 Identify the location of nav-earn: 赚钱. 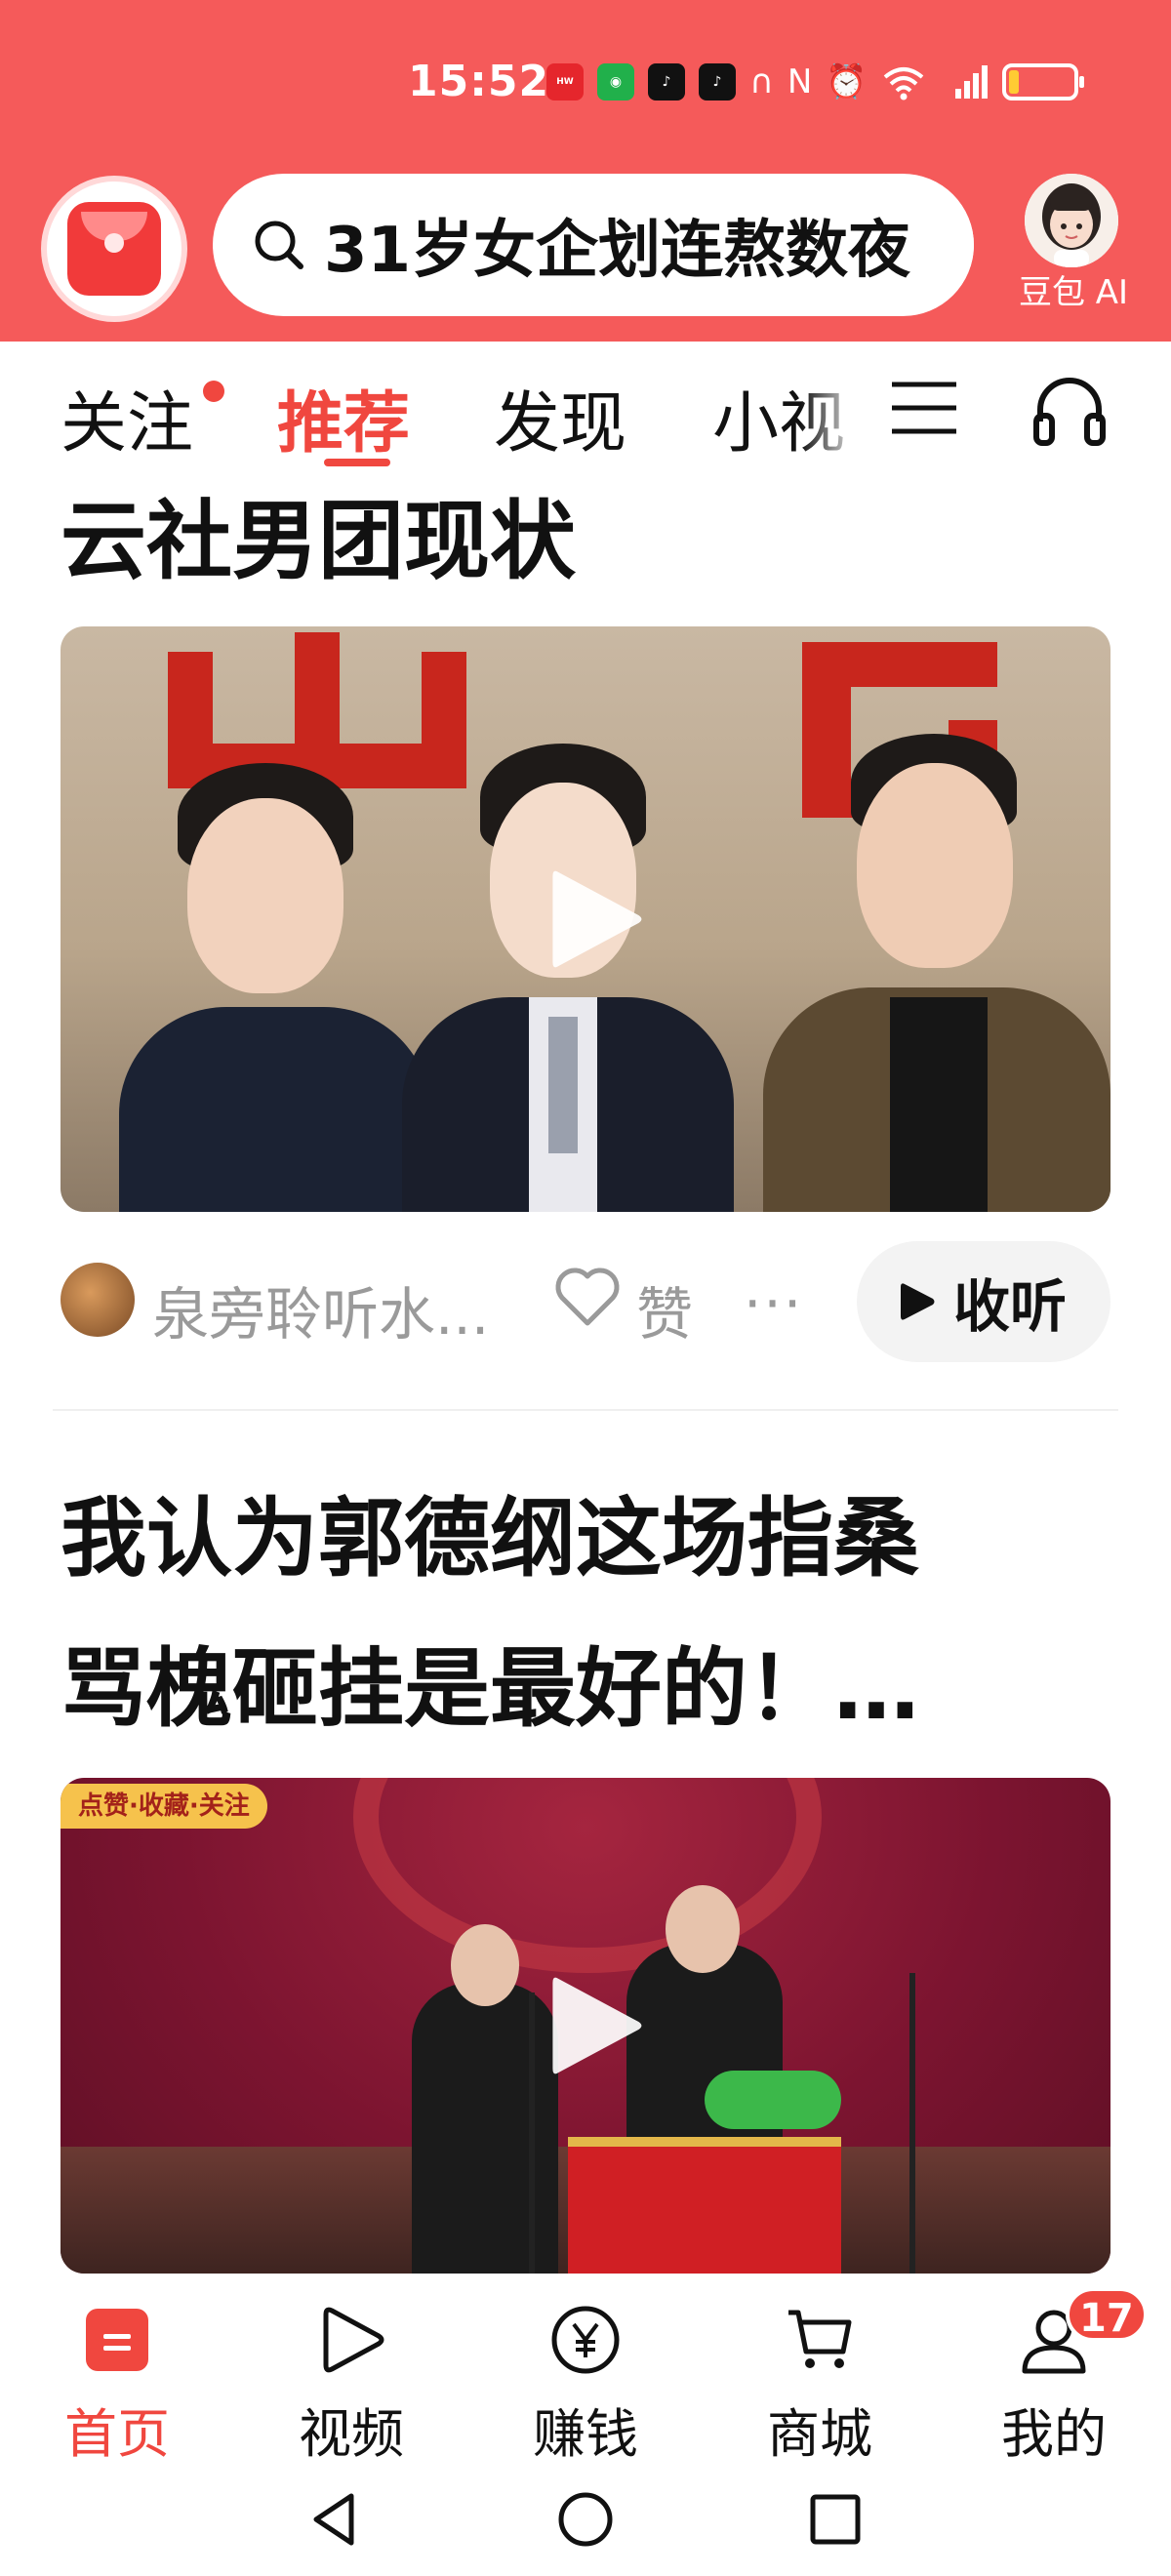
(585, 2378).